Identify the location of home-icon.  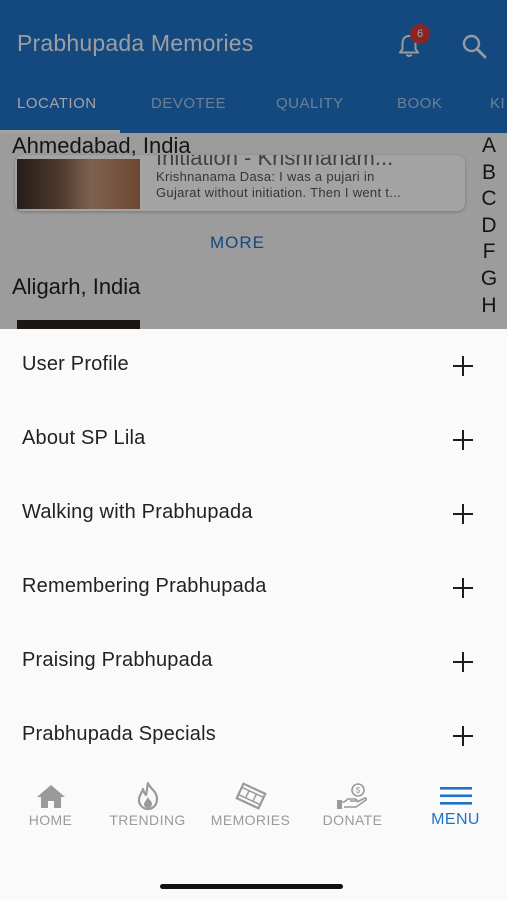
(50, 796).